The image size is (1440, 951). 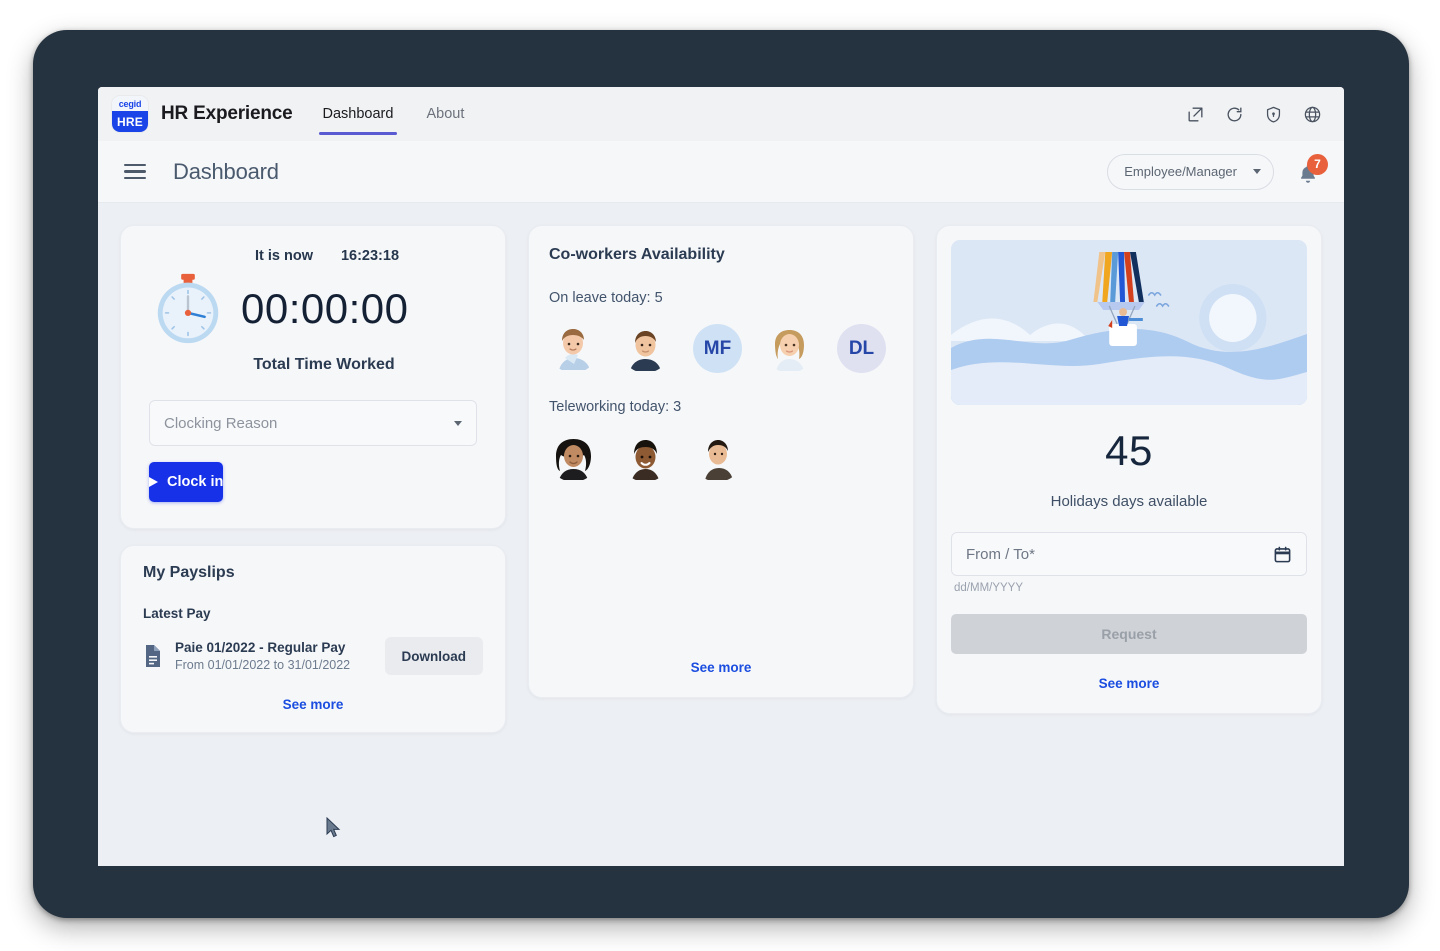 I want to click on payslip-date-range: From 01/01/2022 to 31/01/2022, so click(x=263, y=665).